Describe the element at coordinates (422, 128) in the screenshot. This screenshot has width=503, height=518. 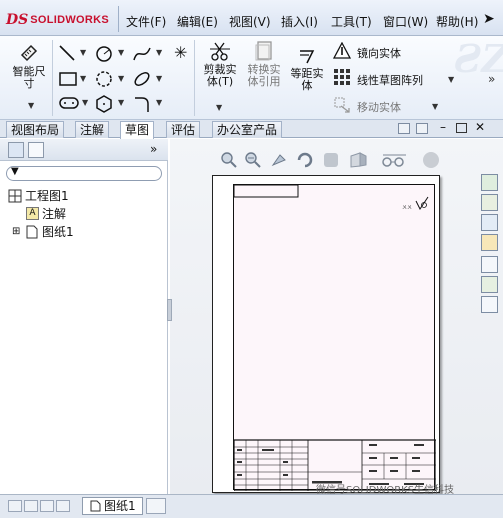
I see `cascade-window-icon` at that location.